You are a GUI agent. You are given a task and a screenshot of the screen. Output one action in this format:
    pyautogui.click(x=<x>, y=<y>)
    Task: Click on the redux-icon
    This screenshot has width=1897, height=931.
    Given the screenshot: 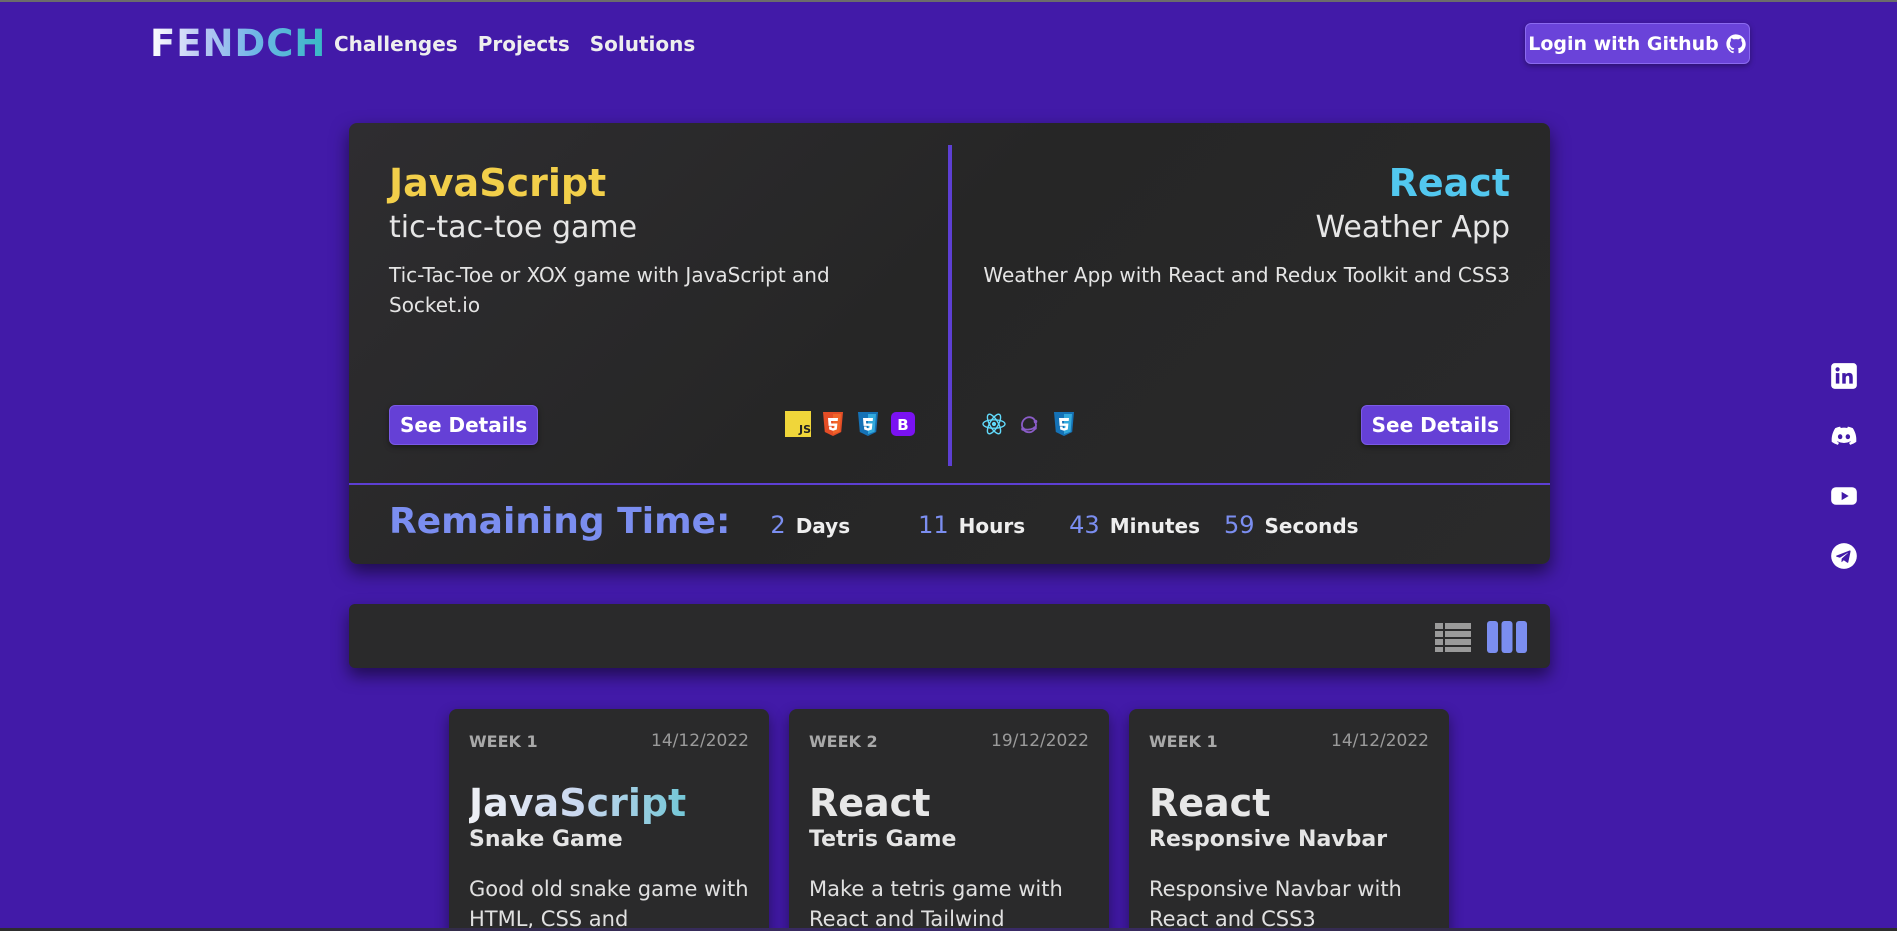 What is the action you would take?
    pyautogui.click(x=1029, y=424)
    